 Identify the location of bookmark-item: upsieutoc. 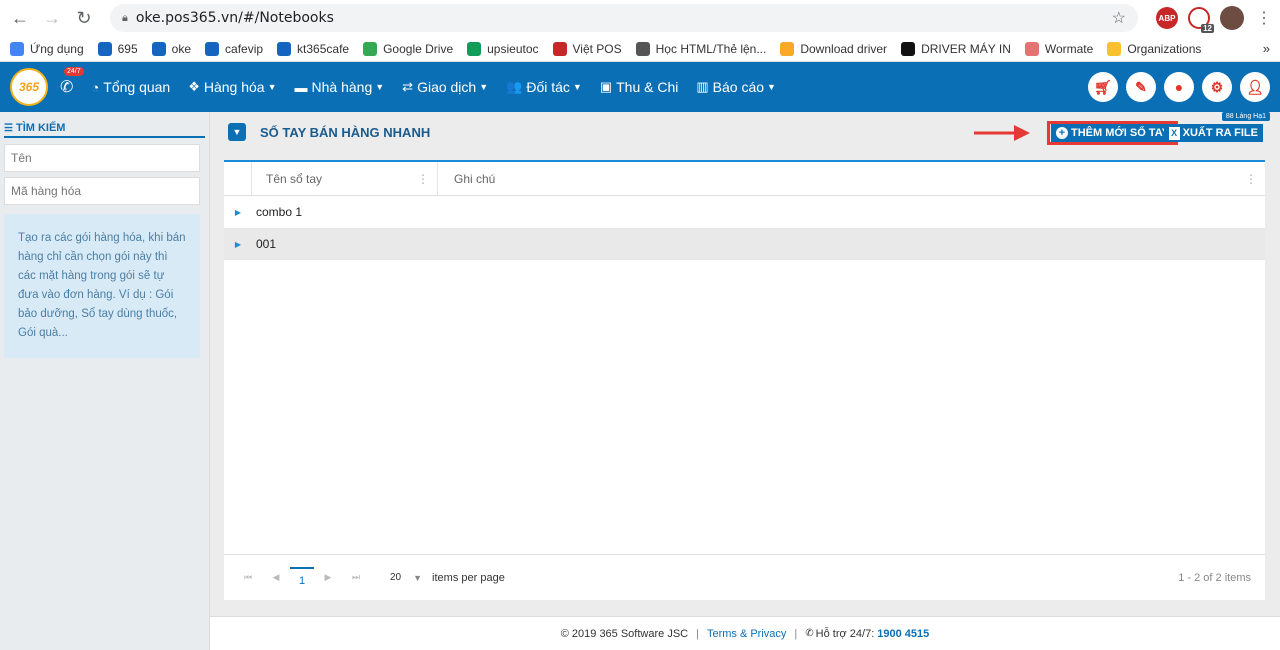
(503, 48).